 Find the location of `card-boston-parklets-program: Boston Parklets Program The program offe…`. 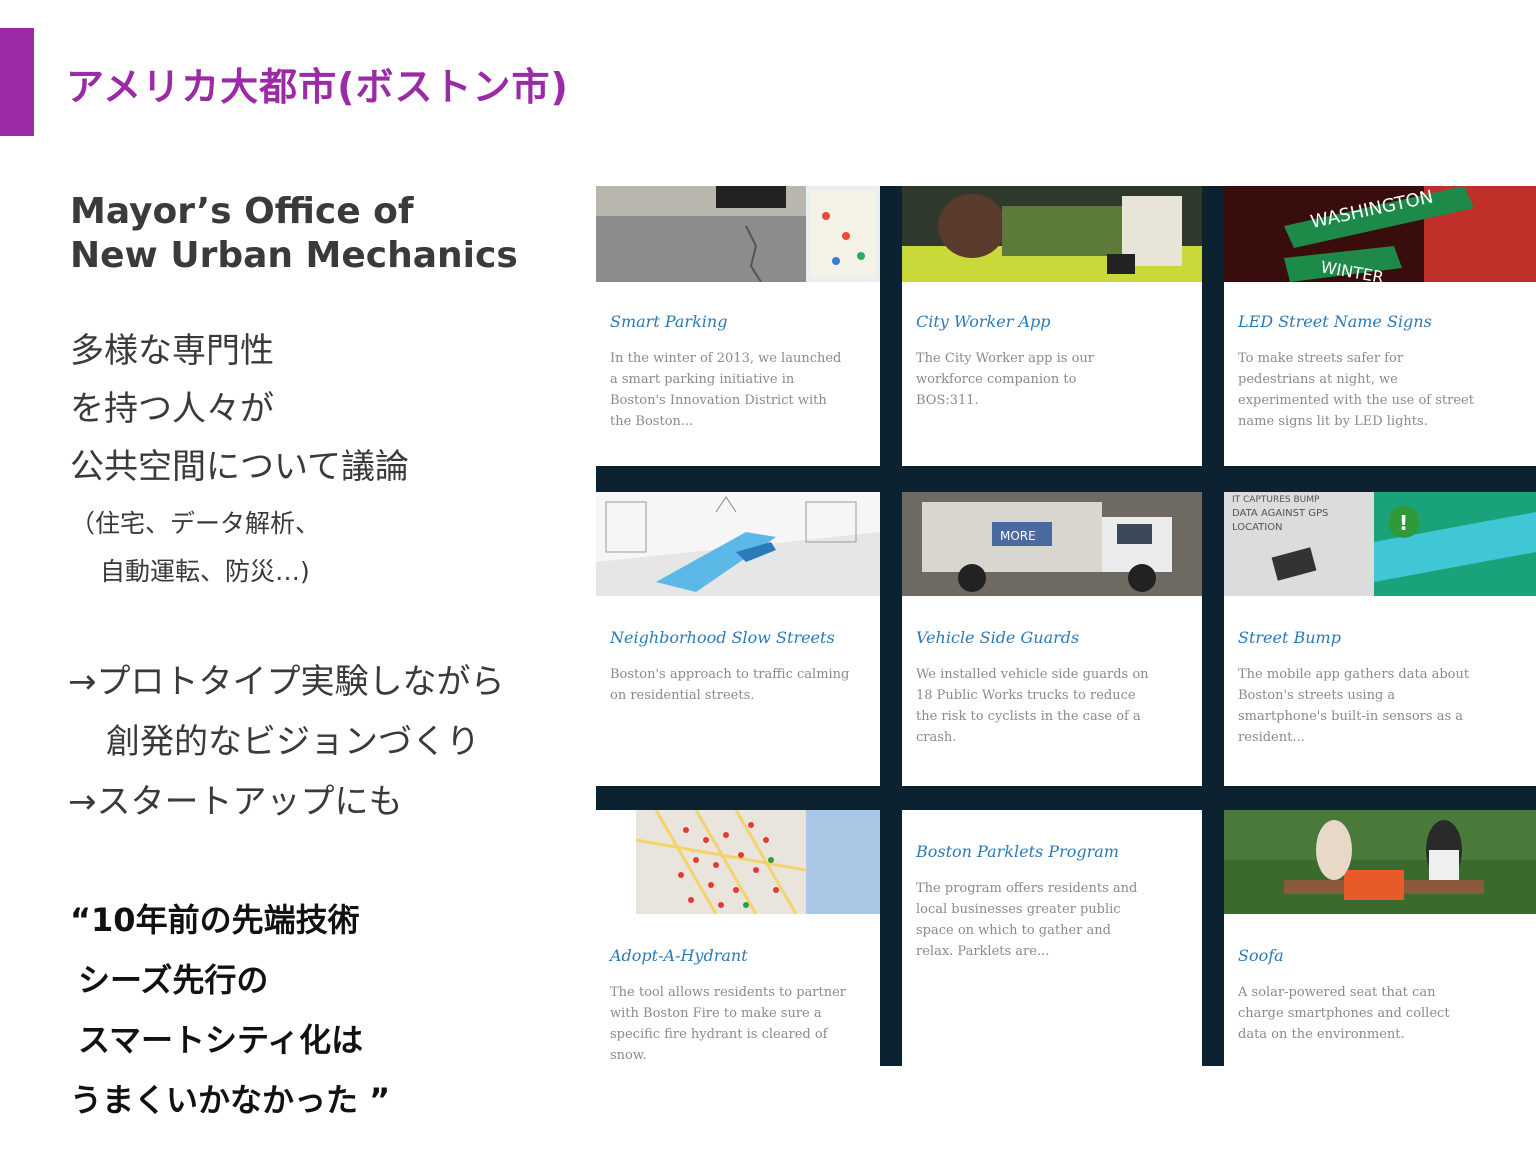

card-boston-parklets-program: Boston Parklets Program The program offe… is located at coordinates (1052, 938).